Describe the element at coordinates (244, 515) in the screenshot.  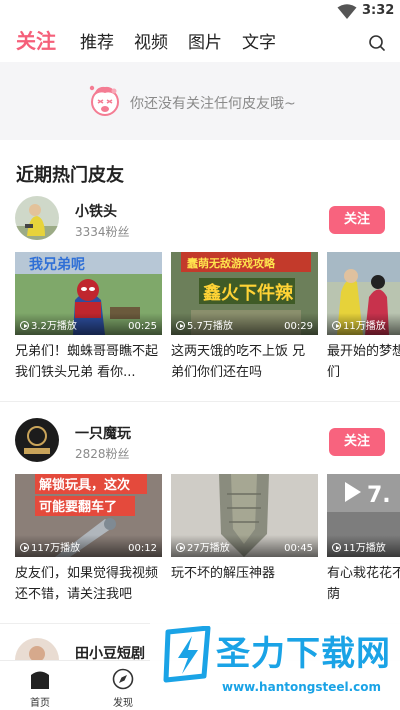
I see `video-thumbnail: 27万播放 00:45` at that location.